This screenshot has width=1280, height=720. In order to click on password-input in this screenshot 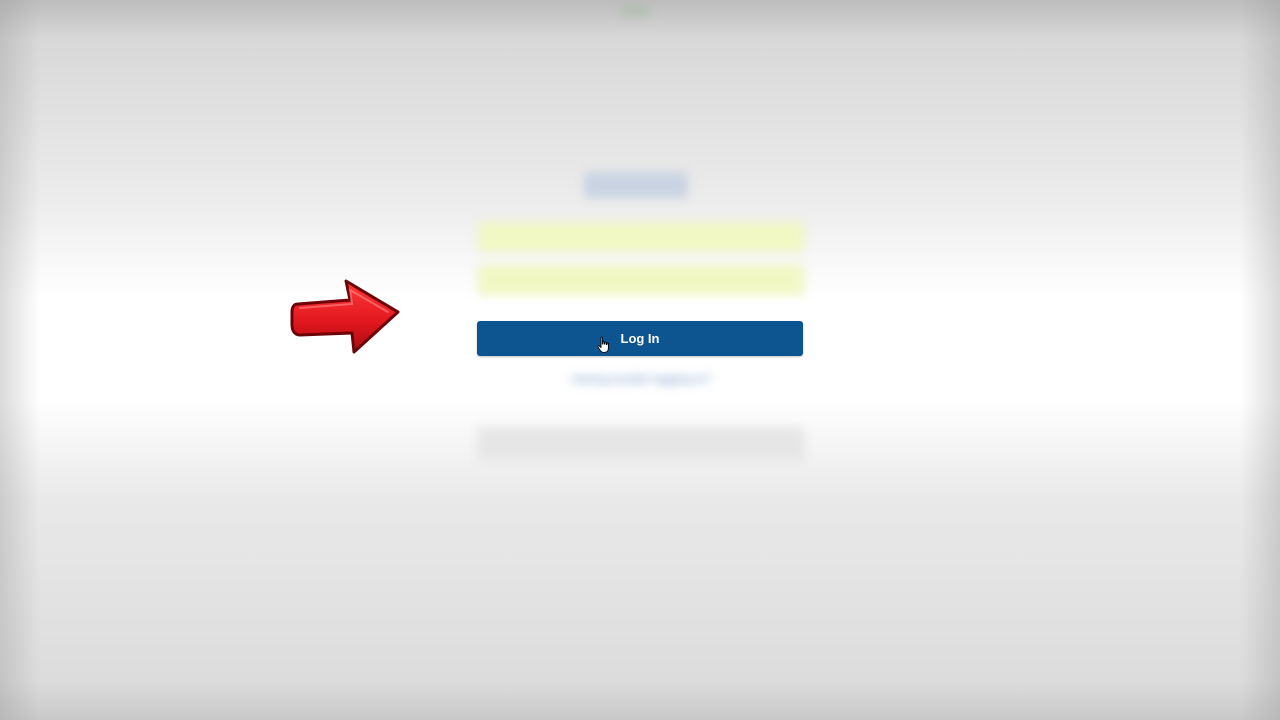, I will do `click(641, 280)`.